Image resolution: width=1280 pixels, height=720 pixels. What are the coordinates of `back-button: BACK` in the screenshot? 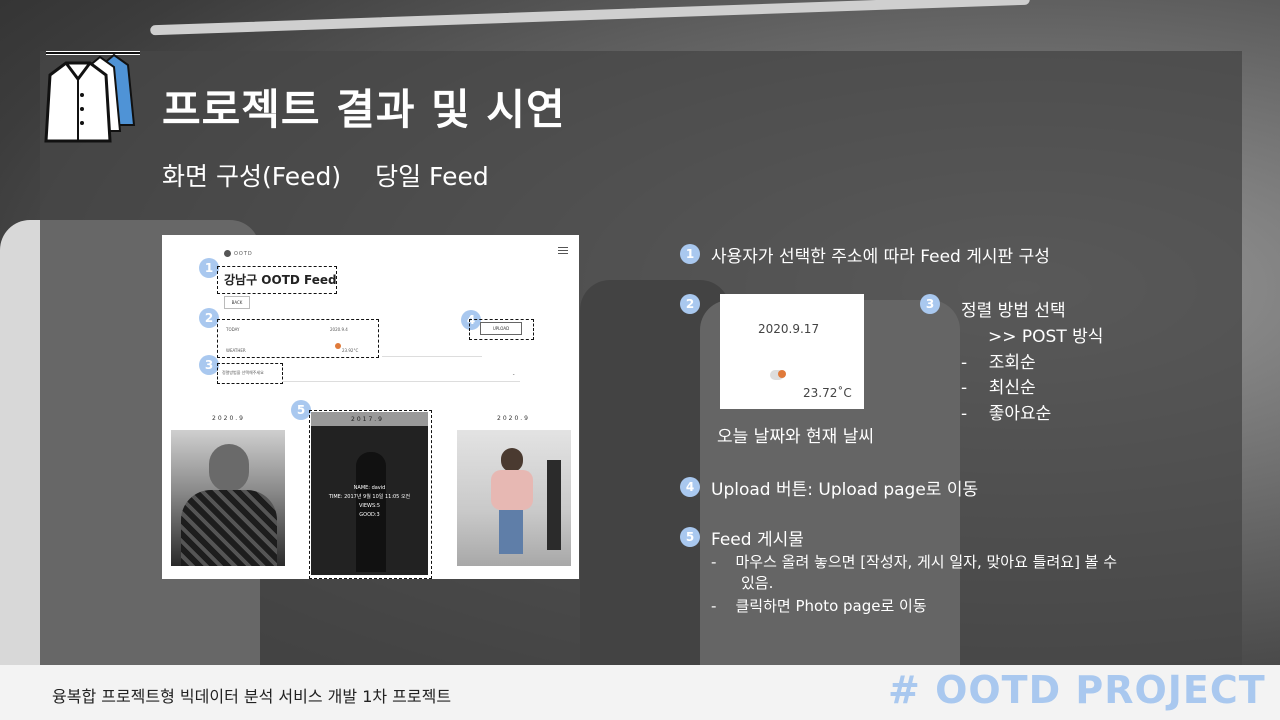 It's located at (237, 302).